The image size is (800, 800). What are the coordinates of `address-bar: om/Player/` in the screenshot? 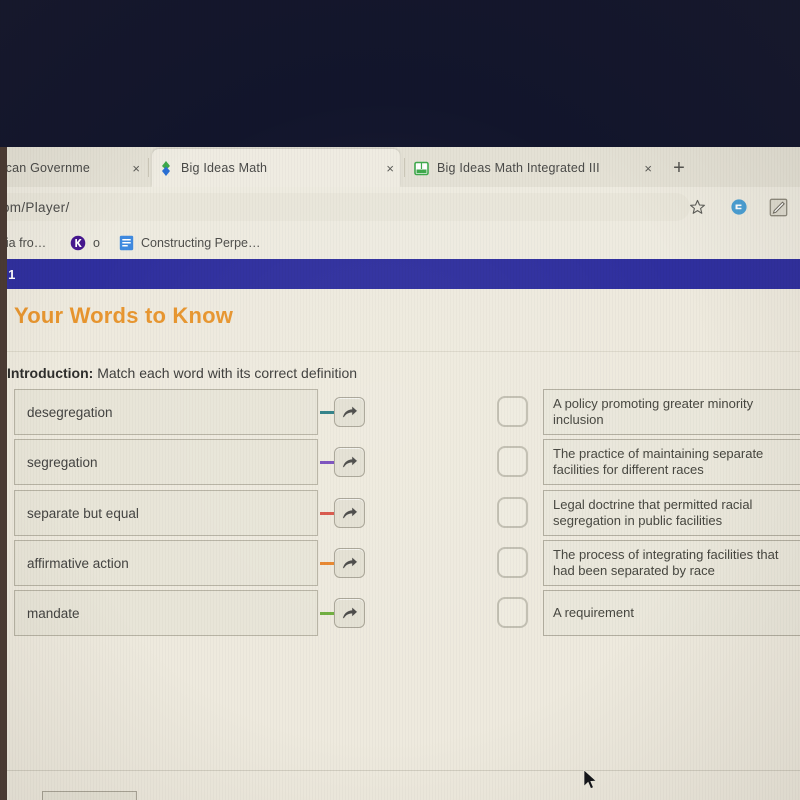 It's located at (345, 207).